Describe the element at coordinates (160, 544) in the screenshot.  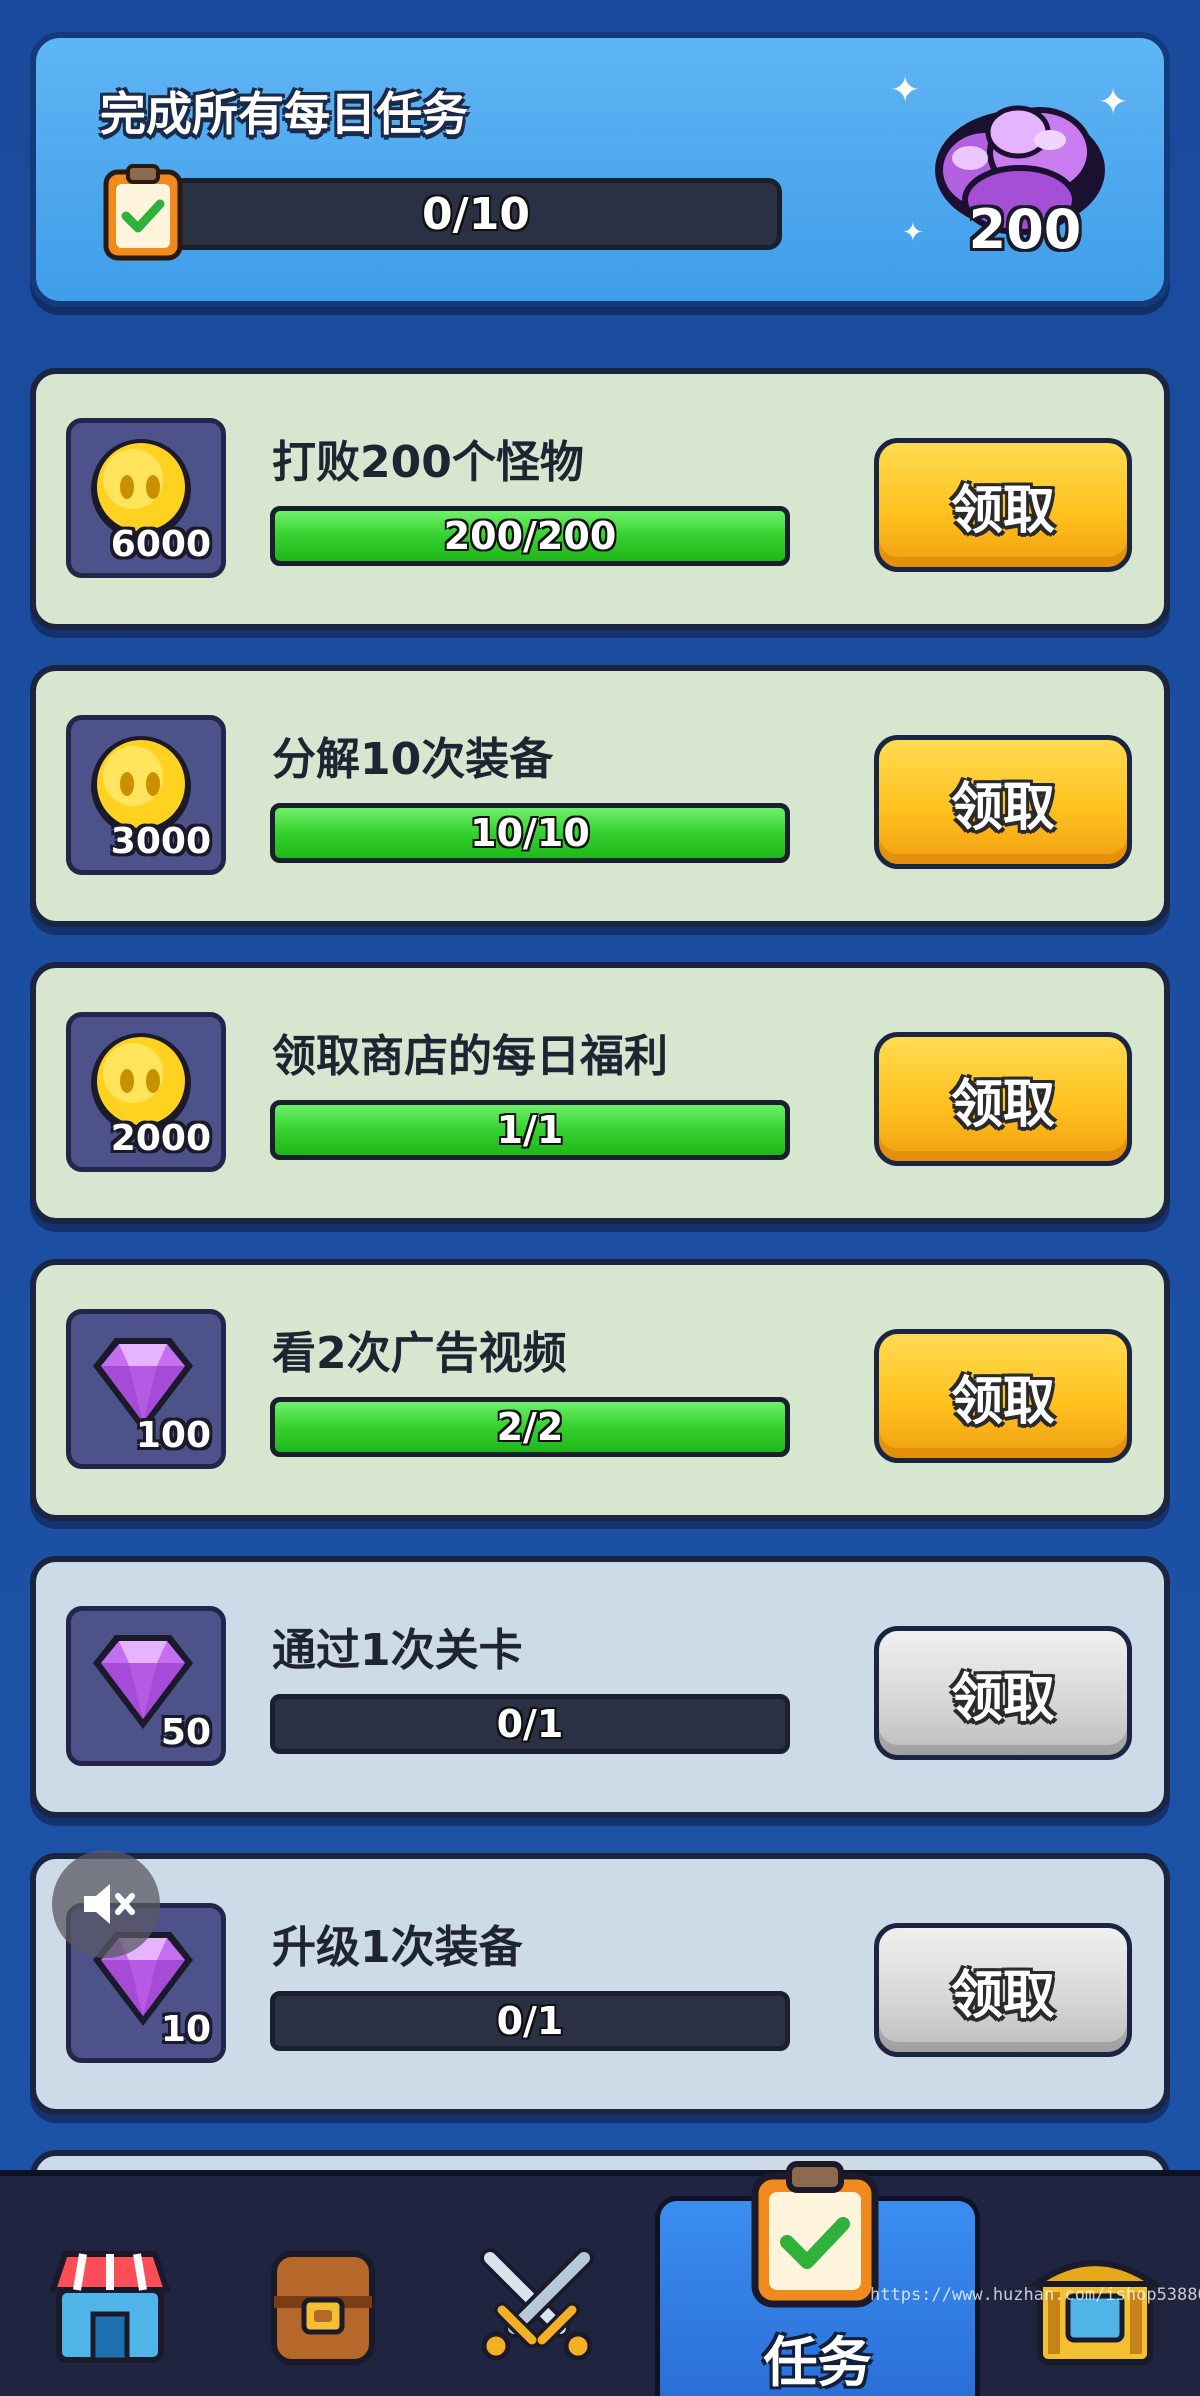
I see `task-reward-amount: 6000` at that location.